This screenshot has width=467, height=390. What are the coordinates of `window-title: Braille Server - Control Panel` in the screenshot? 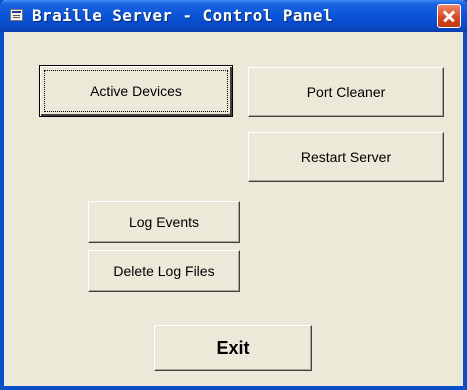 It's located at (182, 15).